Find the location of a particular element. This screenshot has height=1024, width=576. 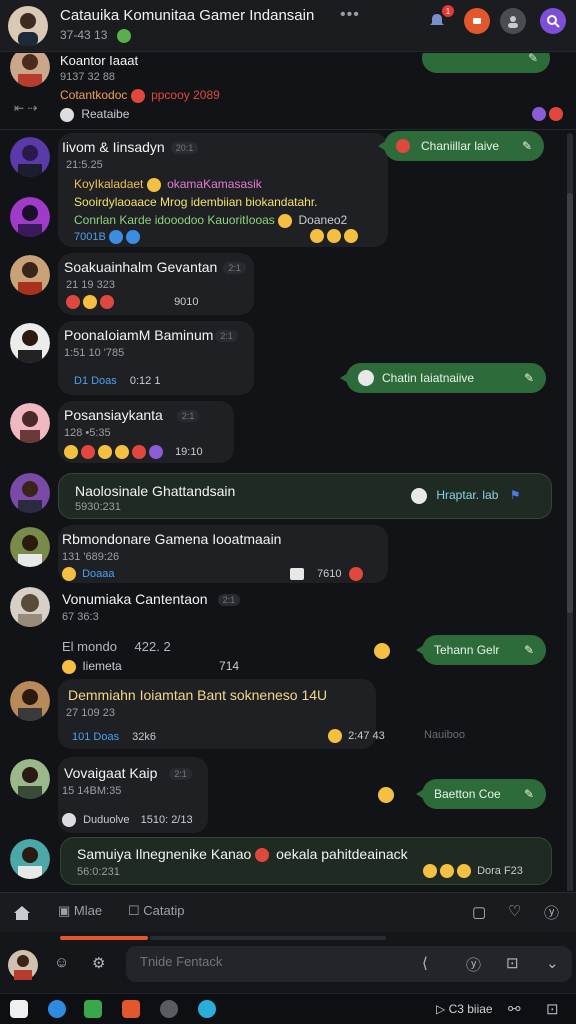

tray-label: ▷ C3 biiae is located at coordinates (464, 1009).